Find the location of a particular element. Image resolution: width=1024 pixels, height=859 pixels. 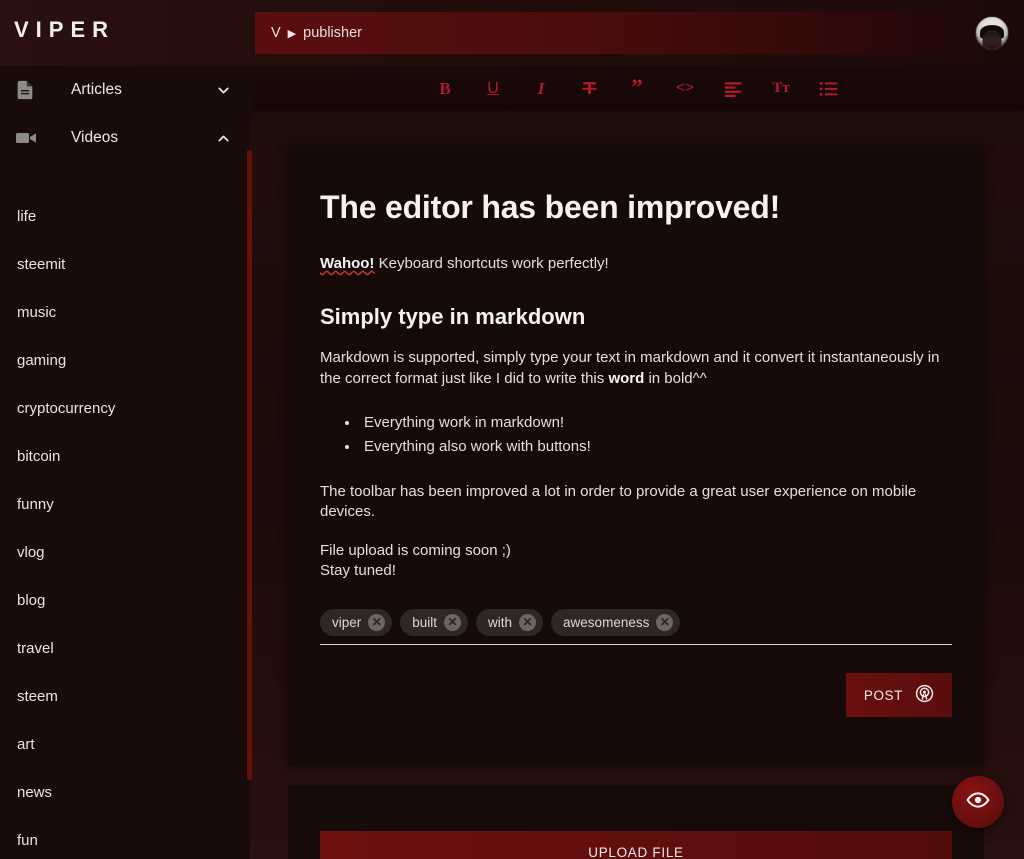

document-icon is located at coordinates (29, 90).